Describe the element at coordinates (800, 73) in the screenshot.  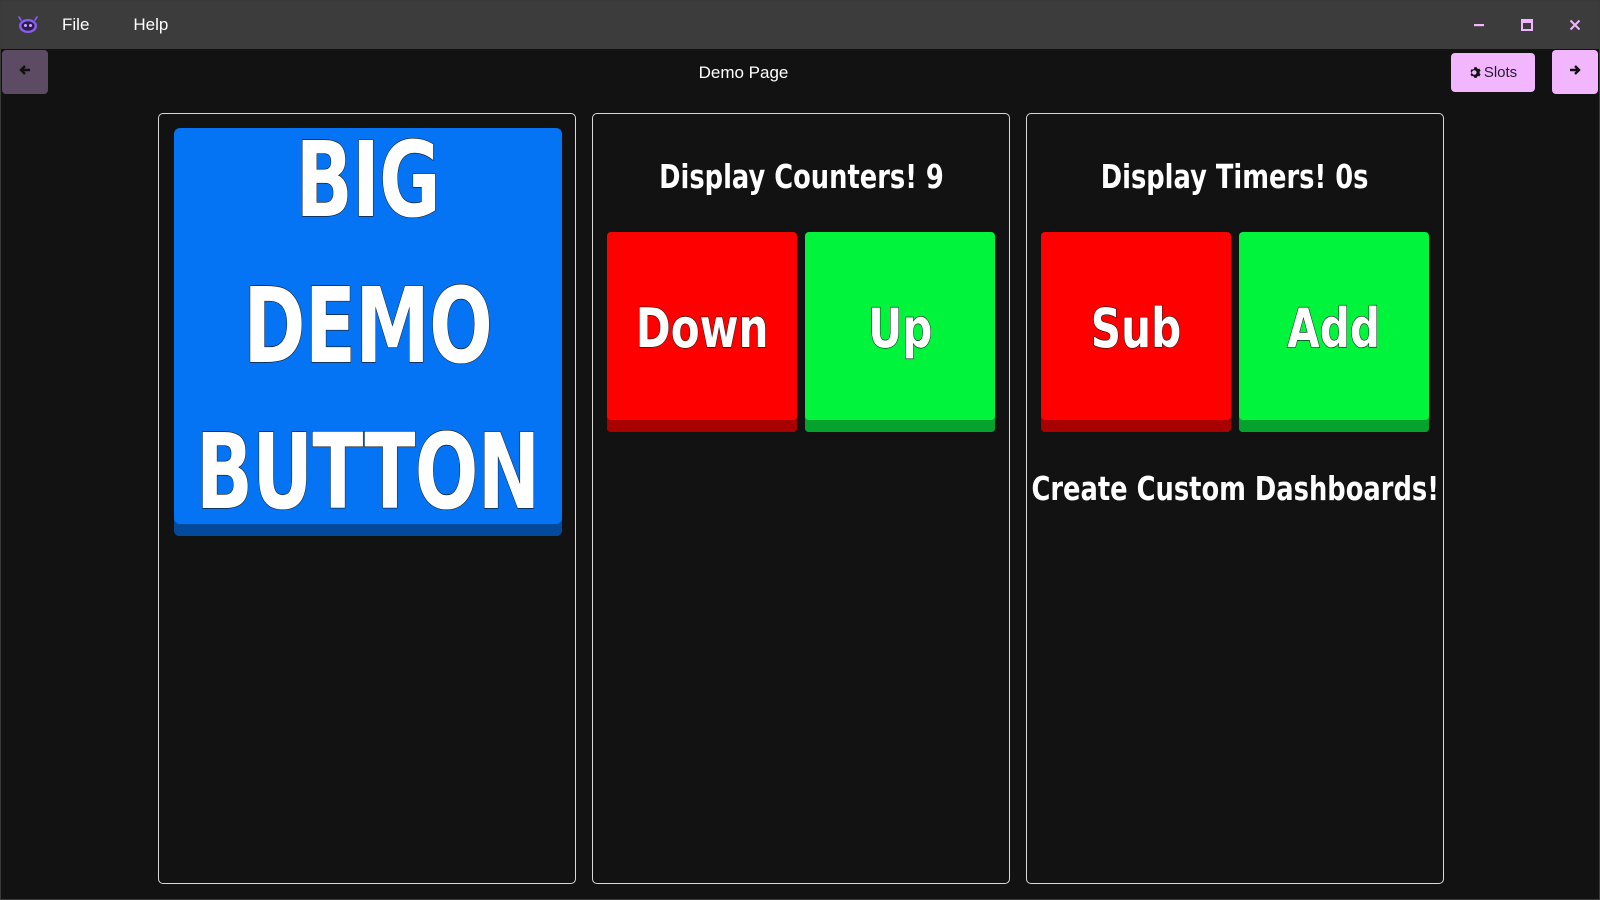
I see `page-header: Demo Page Slots` at that location.